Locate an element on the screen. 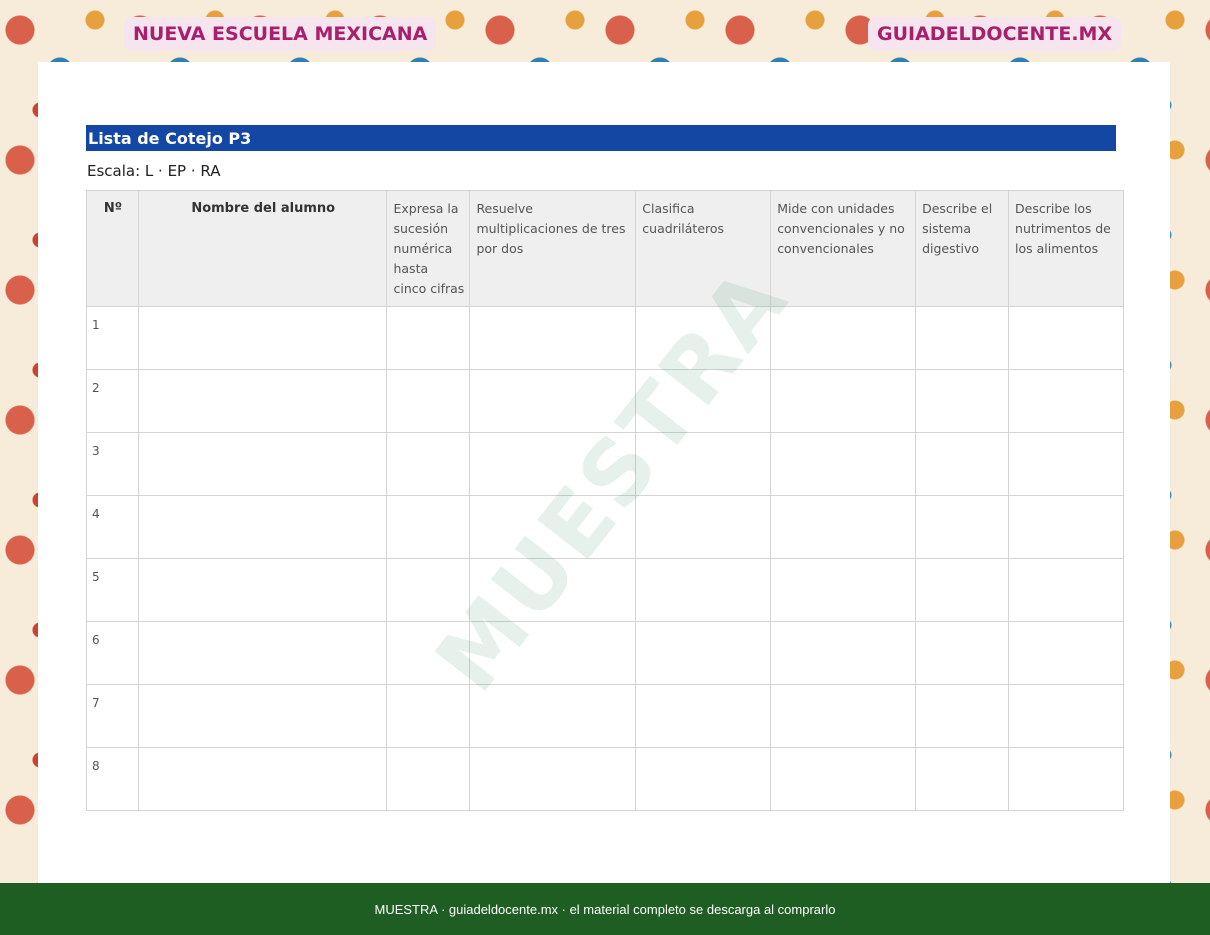 This screenshot has width=1210, height=935. document-title: Lista de Cotejo P3 is located at coordinates (601, 138).